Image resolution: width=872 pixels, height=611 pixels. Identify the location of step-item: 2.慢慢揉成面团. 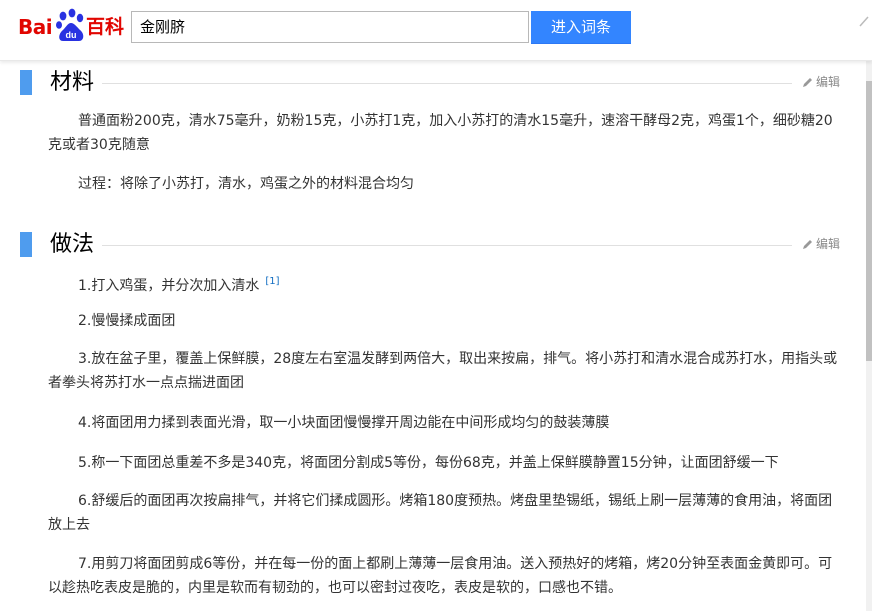
(127, 321).